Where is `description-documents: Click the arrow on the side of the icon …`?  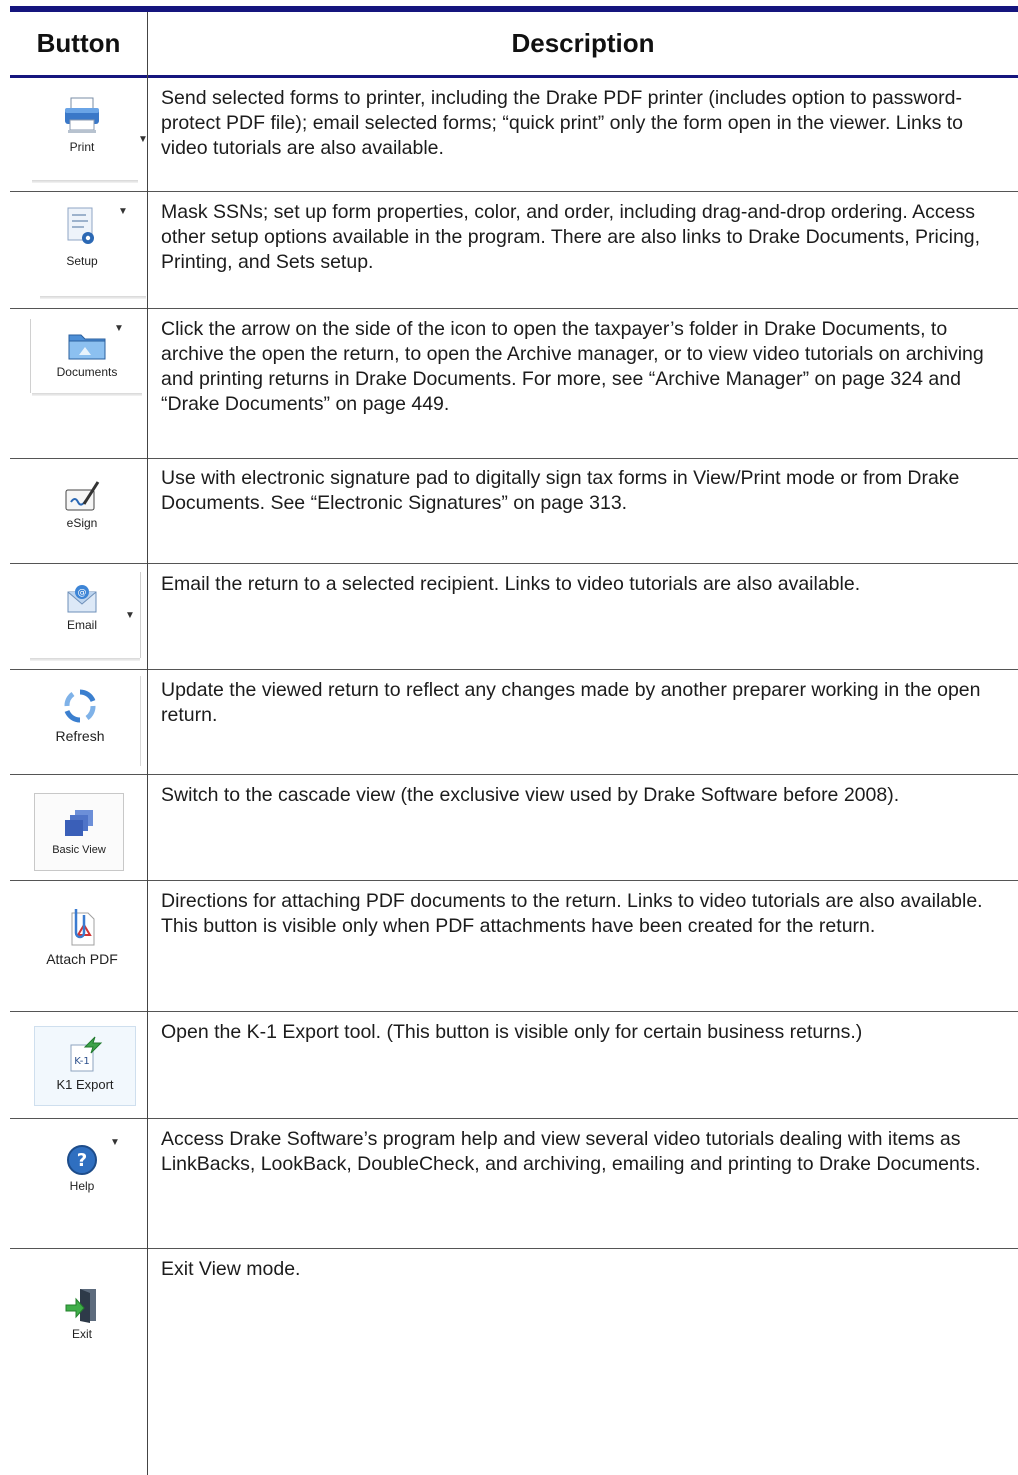
description-documents: Click the arrow on the side of the icon … is located at coordinates (572, 366).